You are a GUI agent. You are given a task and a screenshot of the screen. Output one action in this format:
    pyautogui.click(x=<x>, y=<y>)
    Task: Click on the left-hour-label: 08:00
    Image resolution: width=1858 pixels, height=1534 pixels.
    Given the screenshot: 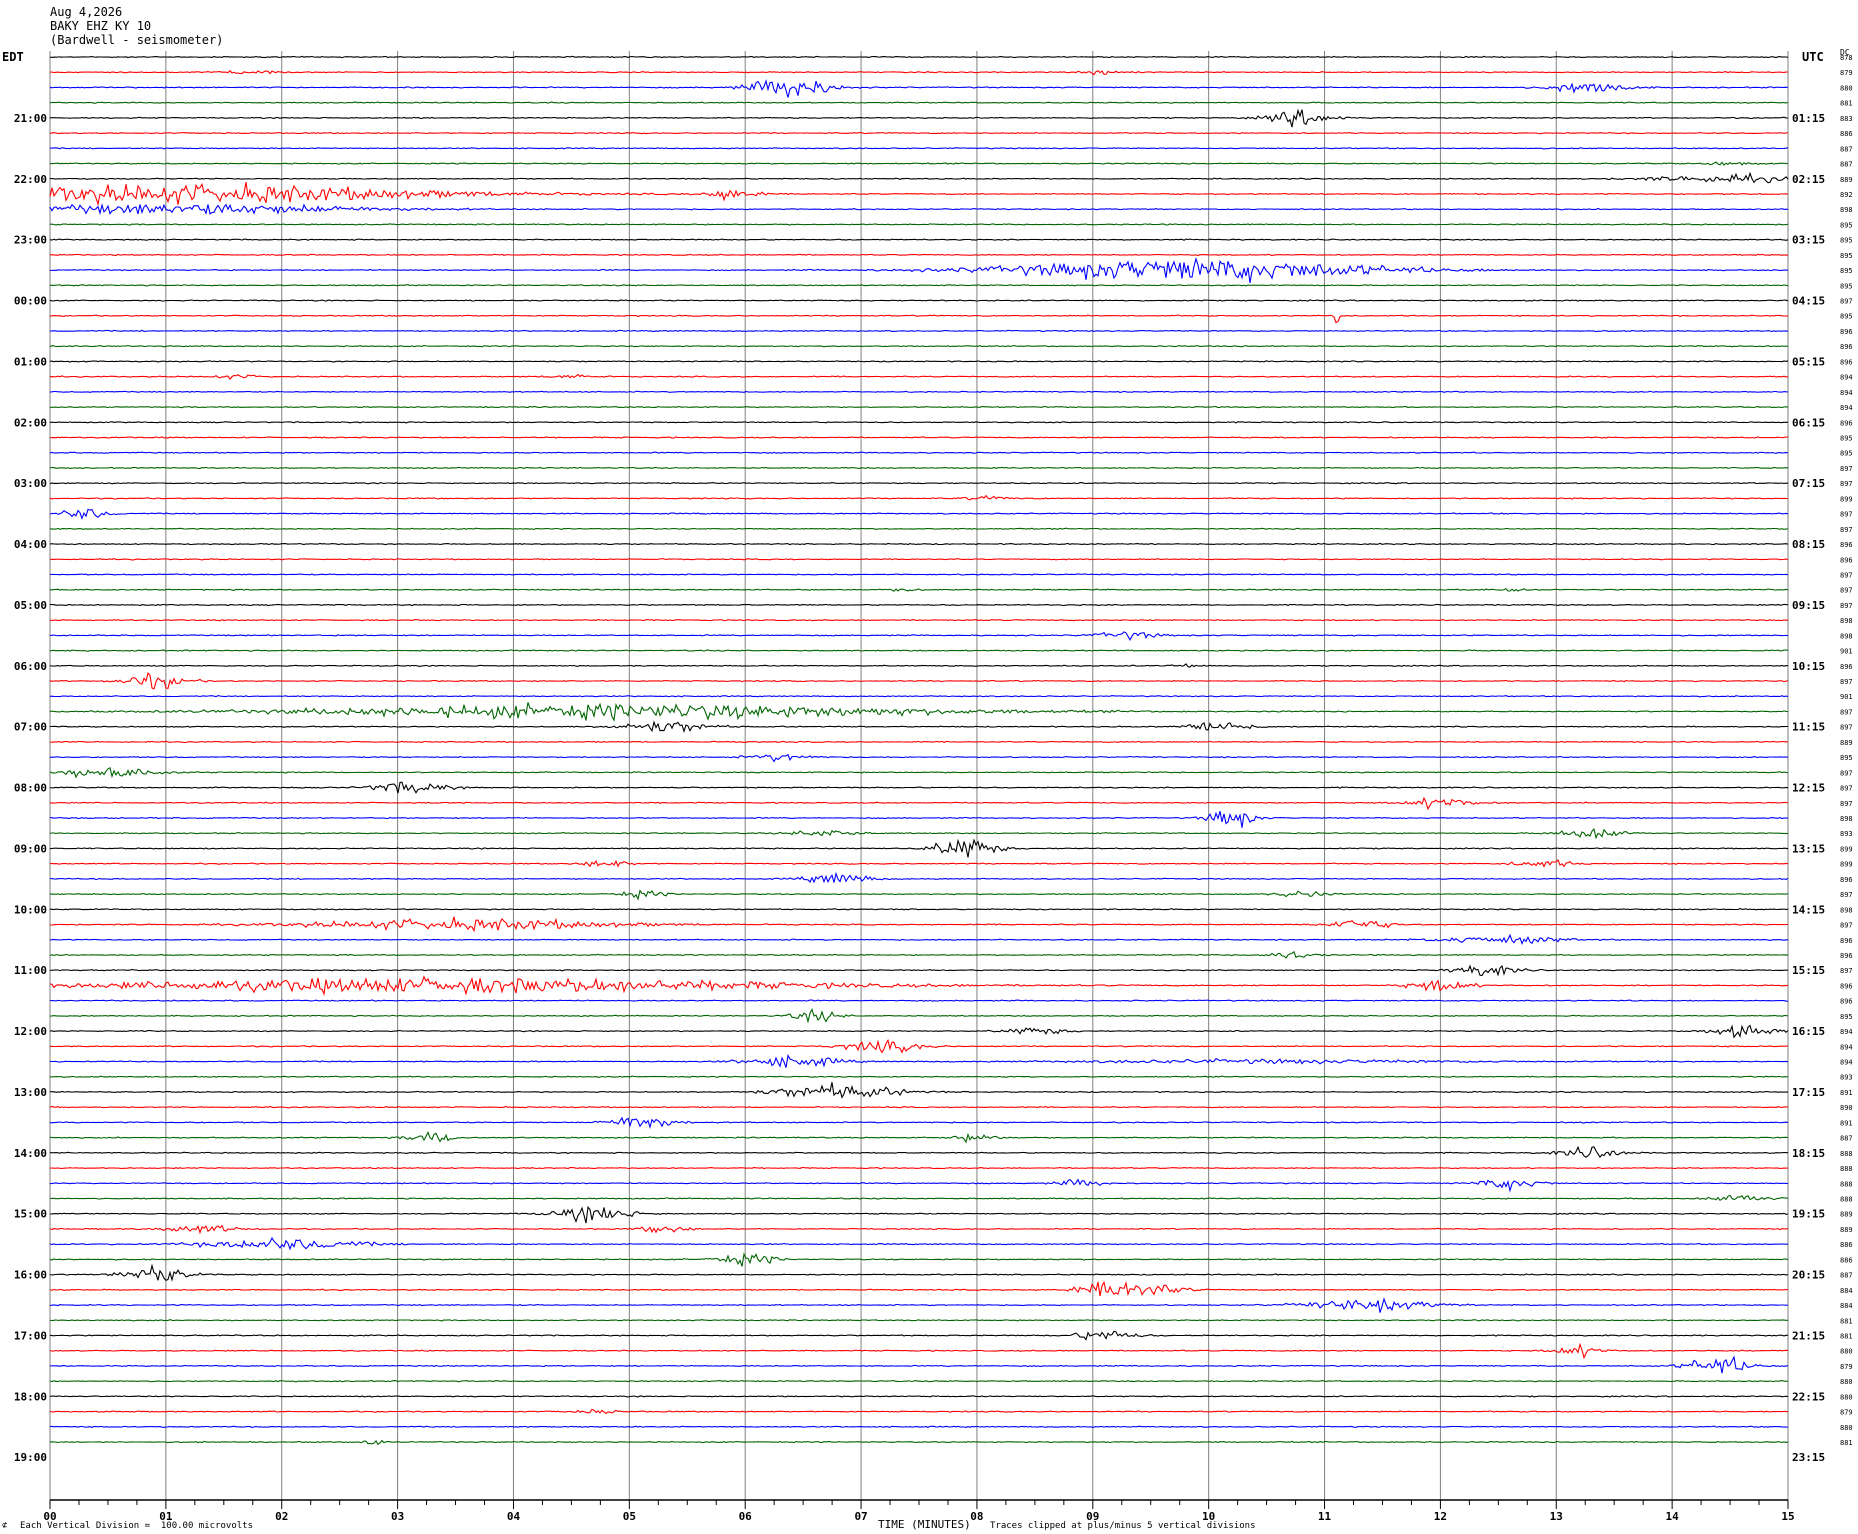 What is the action you would take?
    pyautogui.click(x=30, y=788)
    